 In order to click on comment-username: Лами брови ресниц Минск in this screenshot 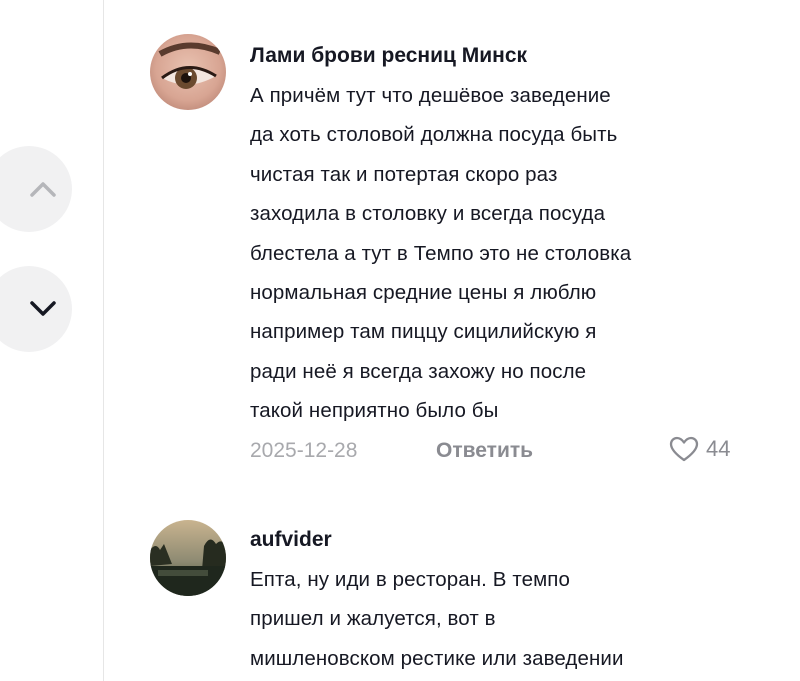, I will do `click(510, 56)`.